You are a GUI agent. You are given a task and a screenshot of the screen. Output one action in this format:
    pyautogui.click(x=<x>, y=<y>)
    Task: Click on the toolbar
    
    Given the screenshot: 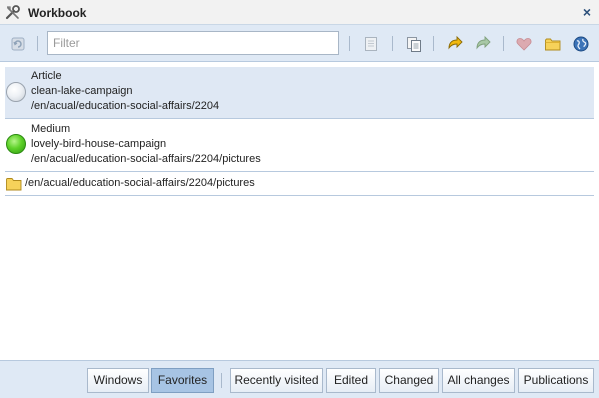 What is the action you would take?
    pyautogui.click(x=299, y=43)
    